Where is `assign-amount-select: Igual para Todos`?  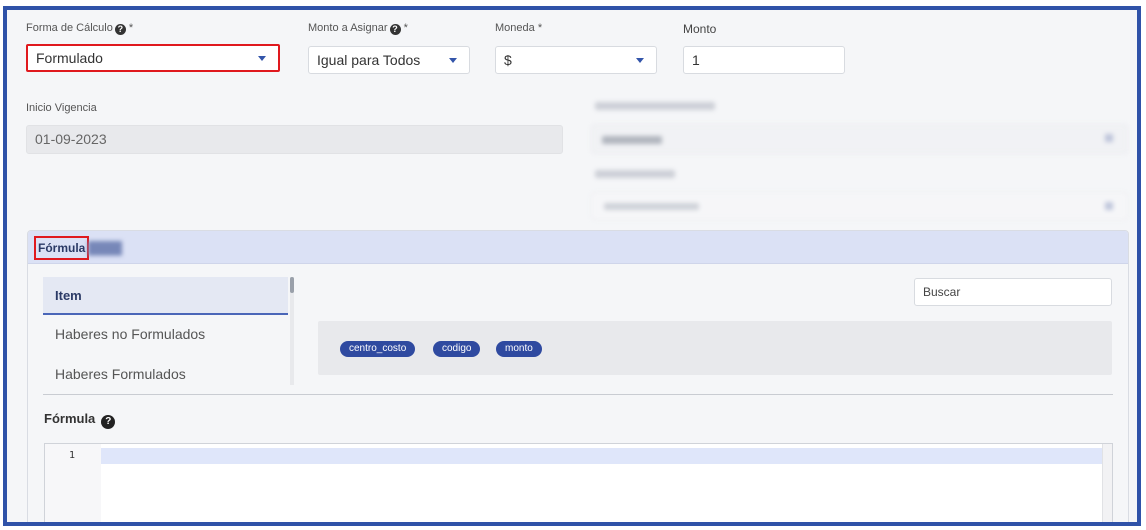 assign-amount-select: Igual para Todos is located at coordinates (389, 60).